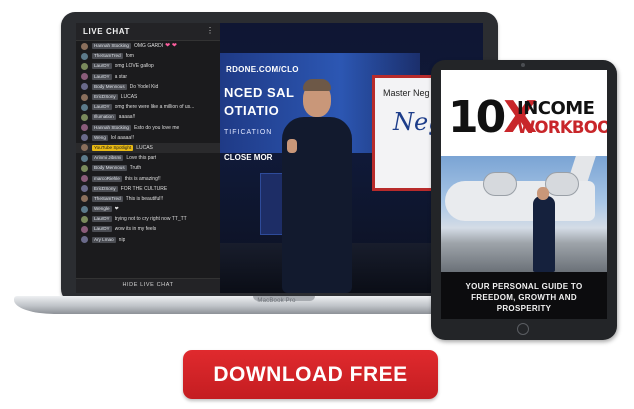  I want to click on chat-message-text: lol aaaaa!!, so click(122, 137).